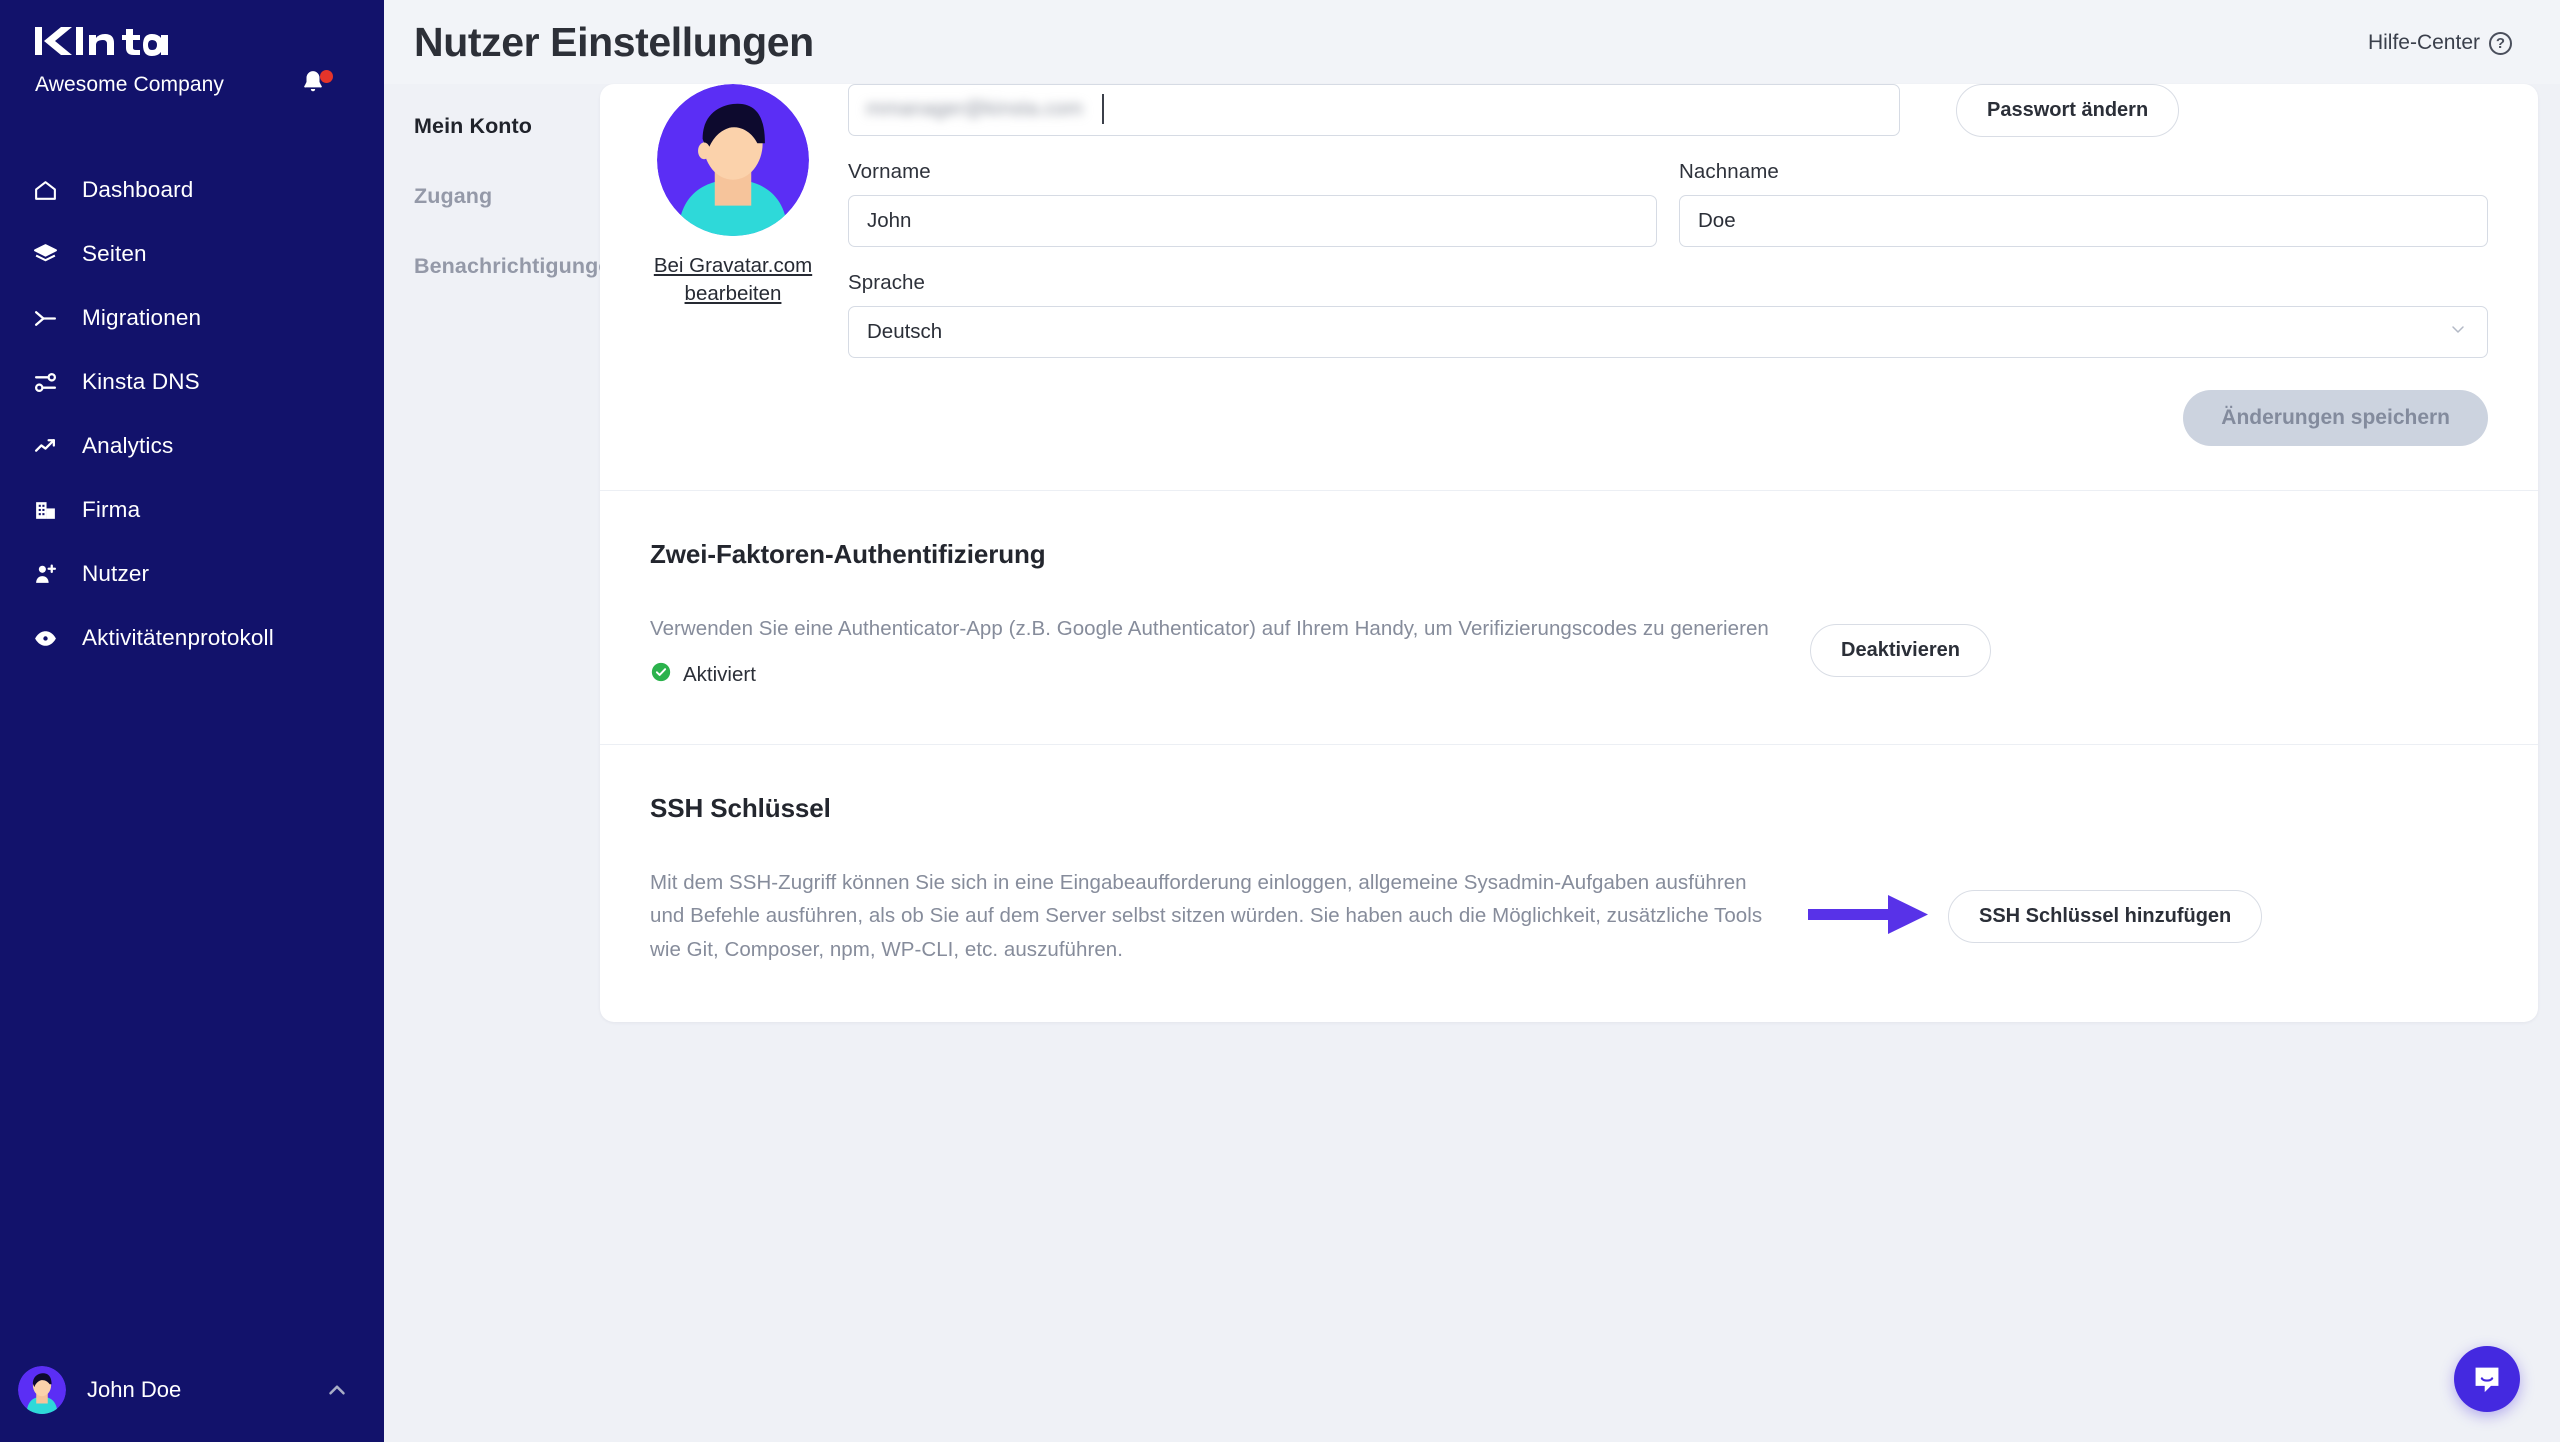 The height and width of the screenshot is (1442, 2560). Describe the element at coordinates (317, 85) in the screenshot. I see `notifications-button` at that location.